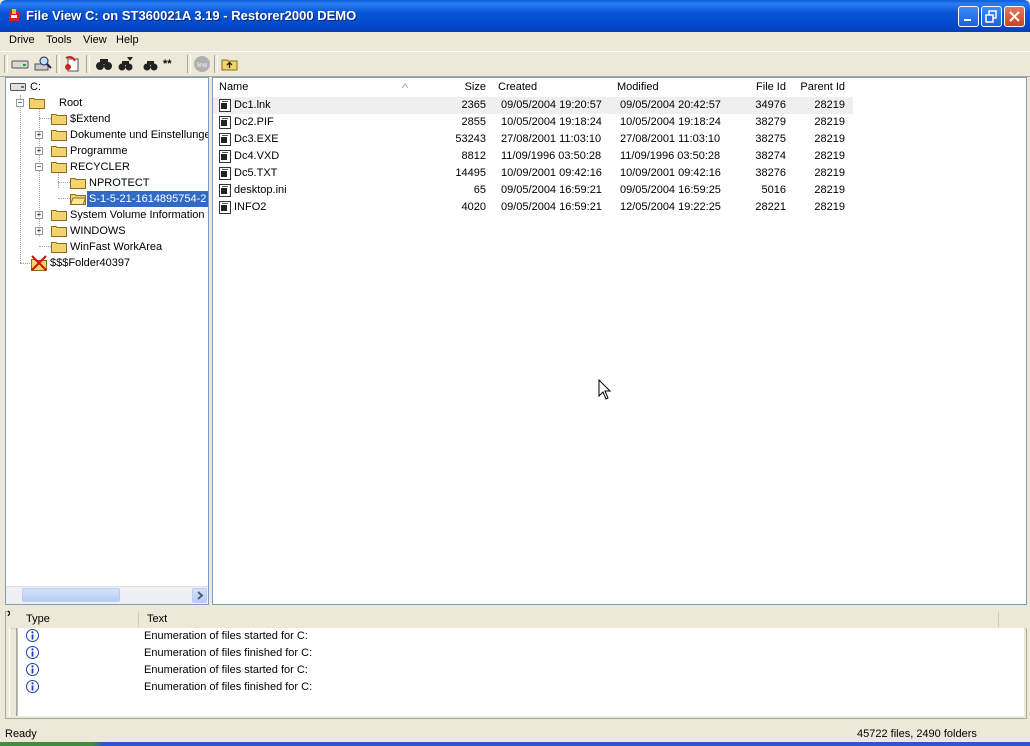 This screenshot has width=1030, height=746. I want to click on log-list: Enumeration of files started for C, so click(520, 672).